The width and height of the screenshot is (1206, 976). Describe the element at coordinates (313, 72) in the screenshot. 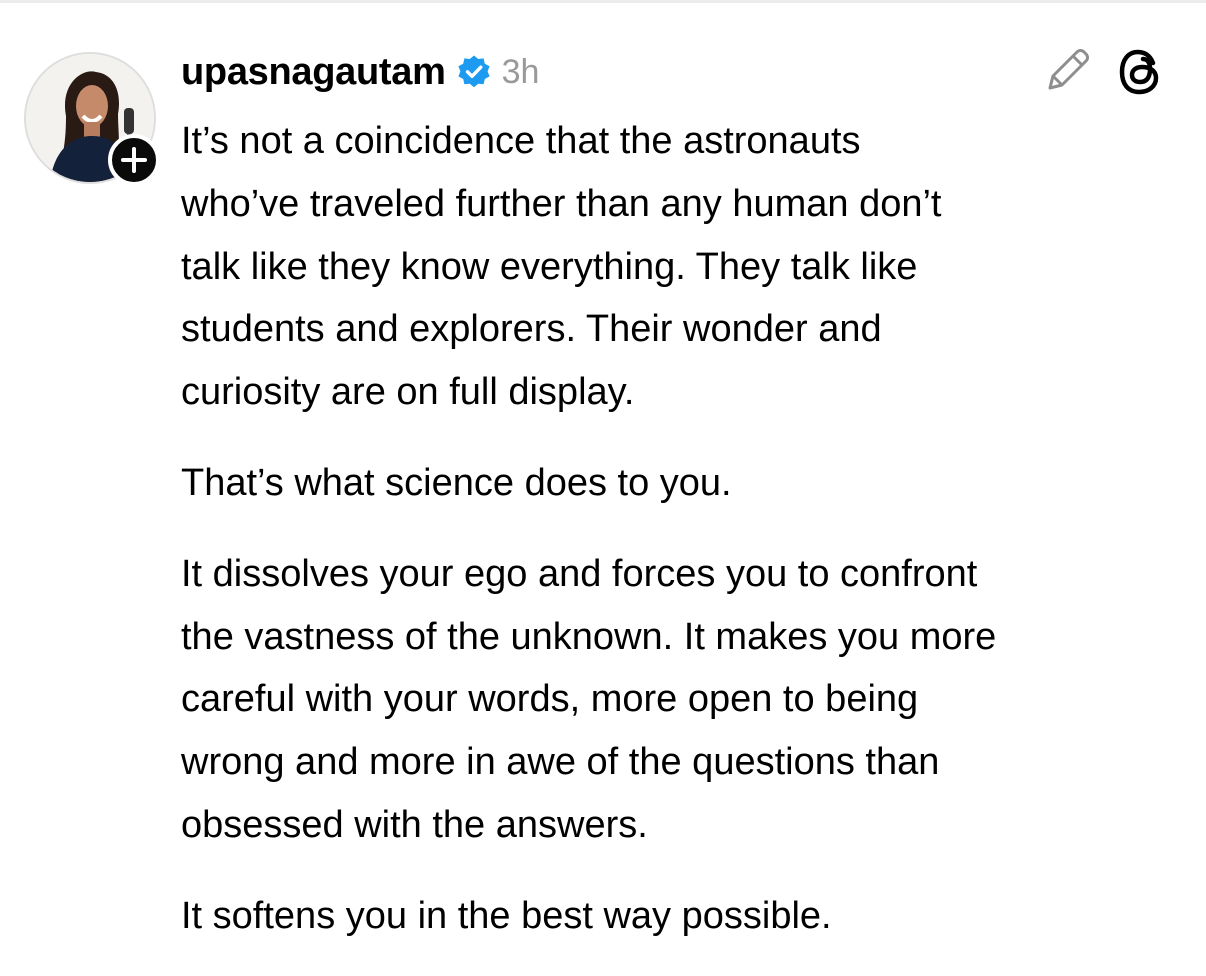

I see `author-username: upasnagautam` at that location.